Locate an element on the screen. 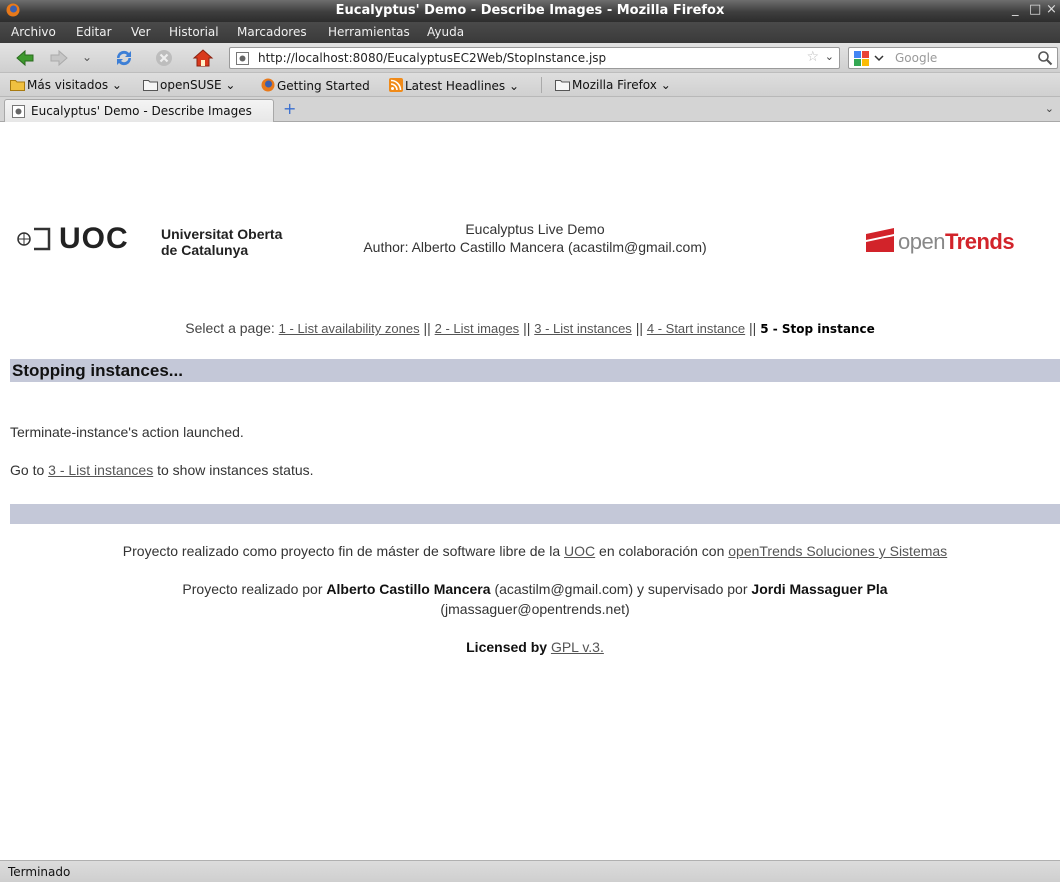 The height and width of the screenshot is (882, 1060). home-icon is located at coordinates (203, 58).